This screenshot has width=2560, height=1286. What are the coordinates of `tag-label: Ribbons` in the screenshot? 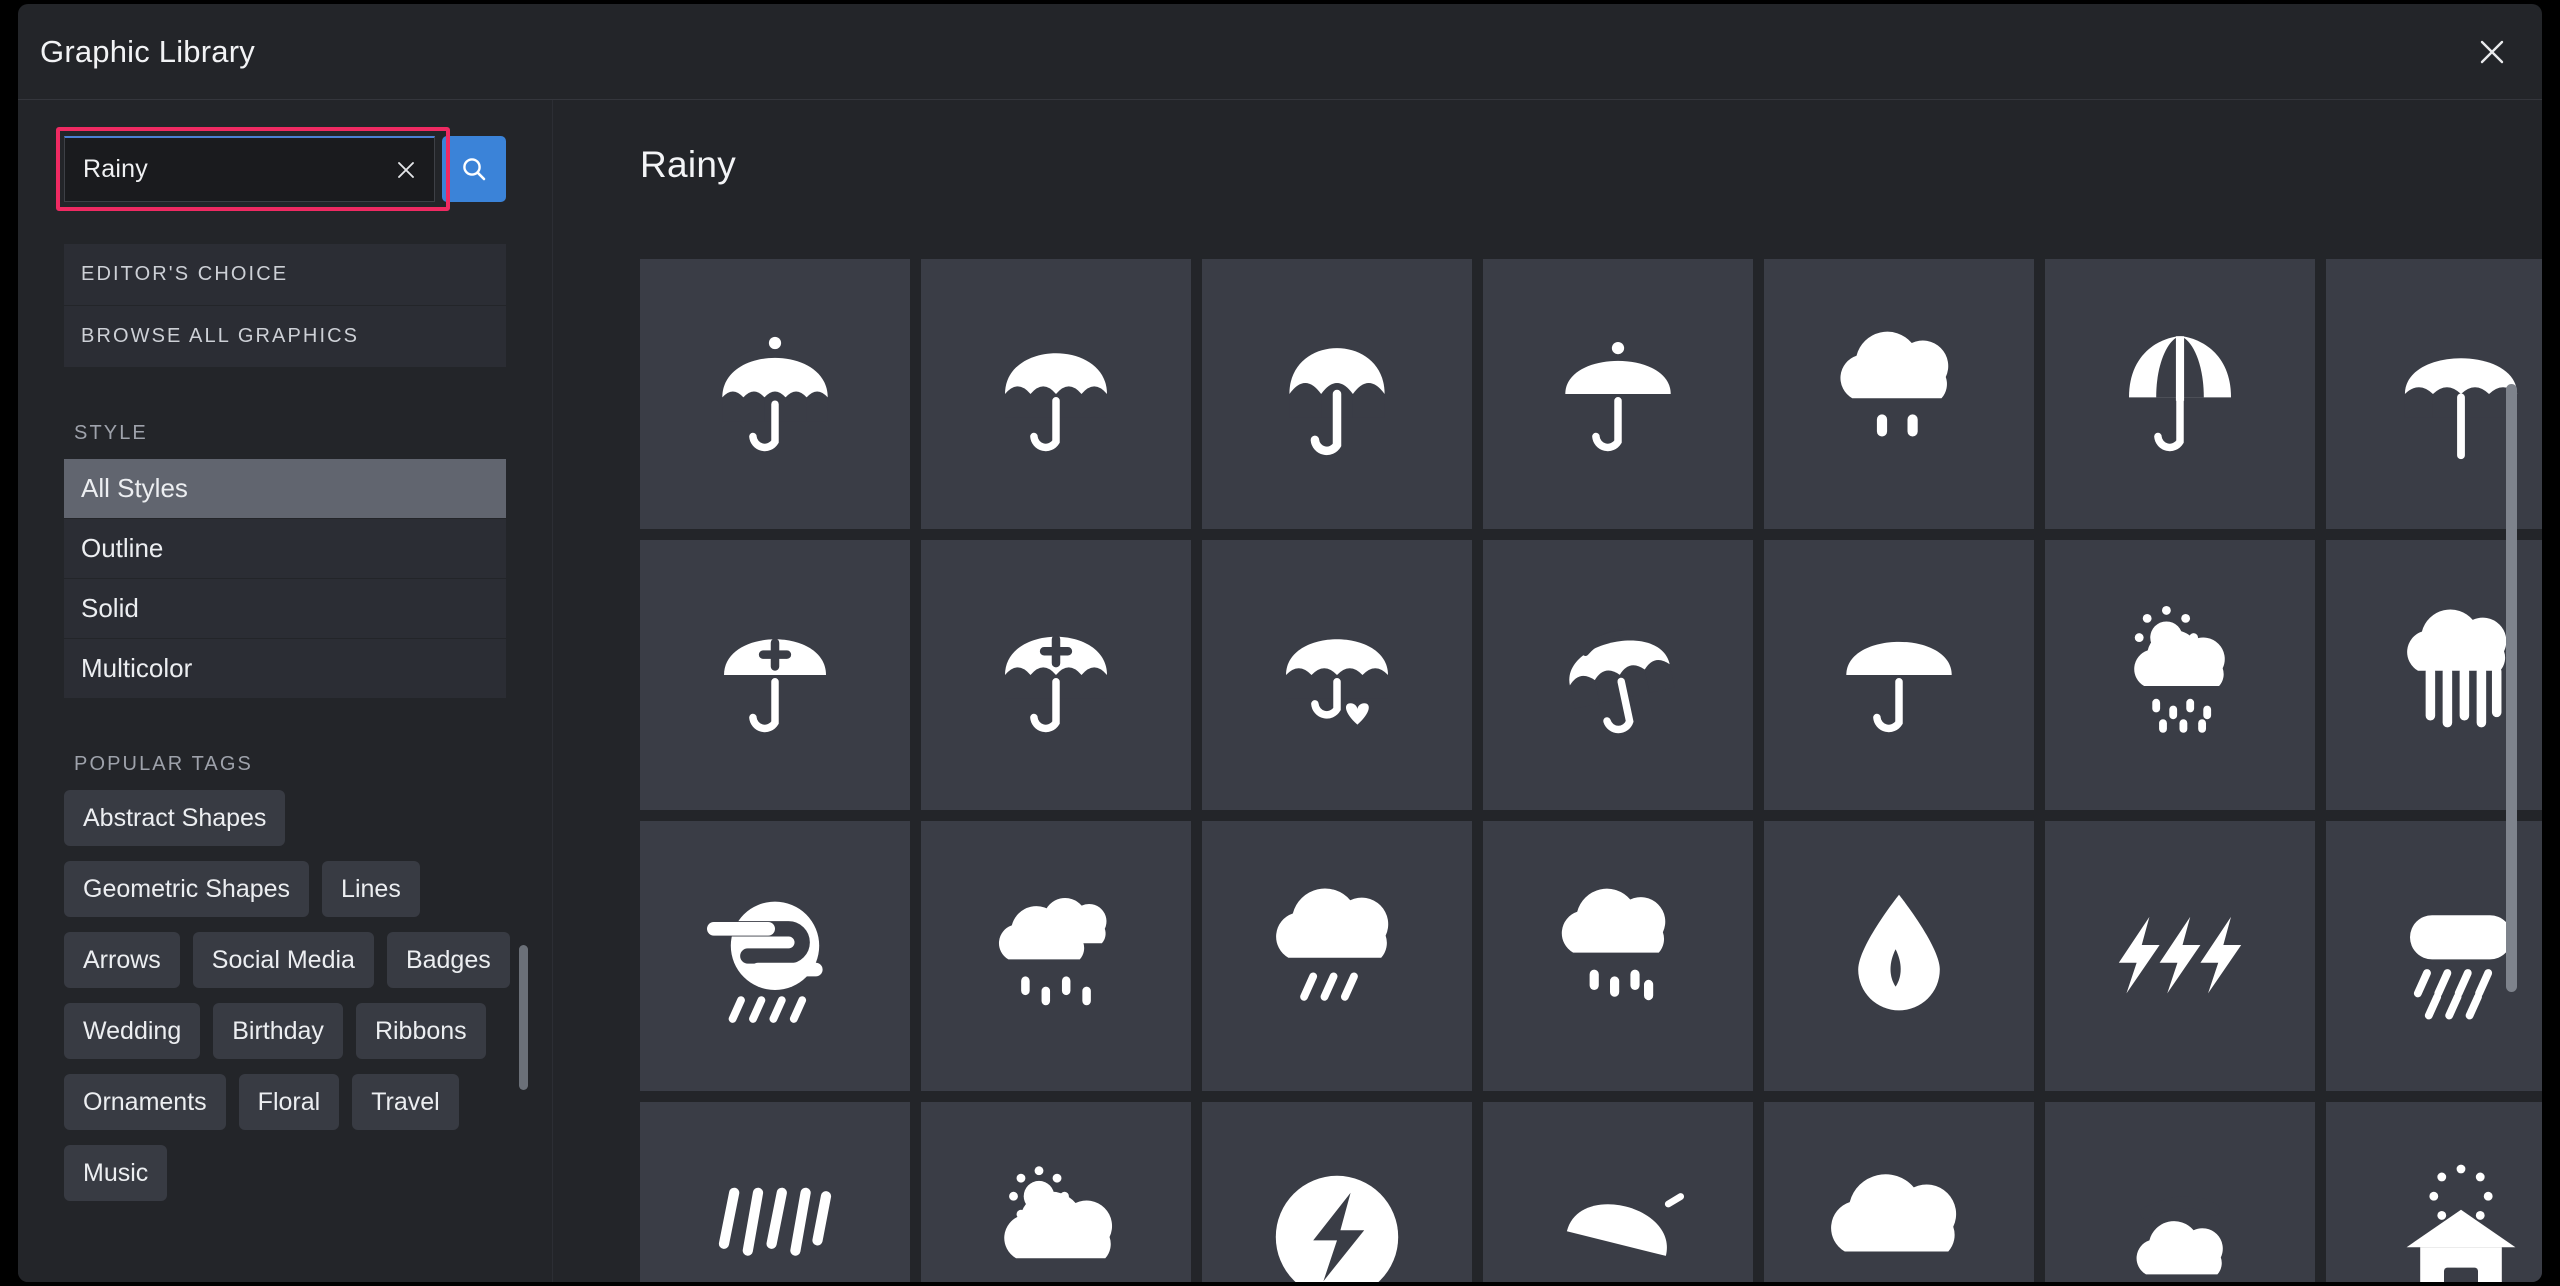 It's located at (420, 1030).